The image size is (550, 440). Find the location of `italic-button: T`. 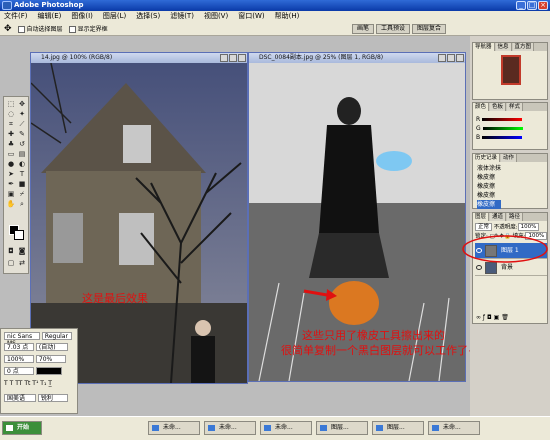

italic-button: T is located at coordinates (12, 383).